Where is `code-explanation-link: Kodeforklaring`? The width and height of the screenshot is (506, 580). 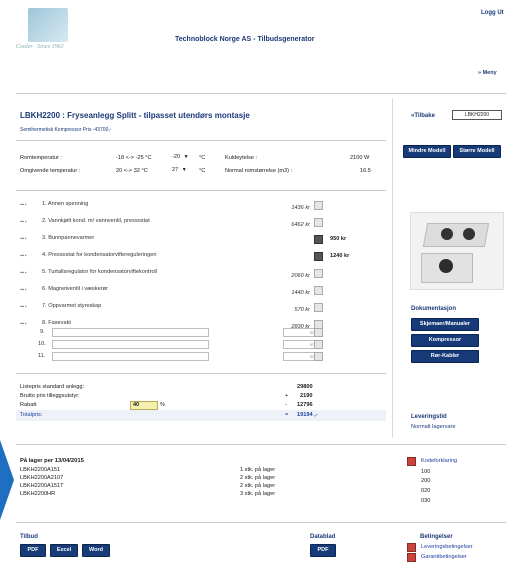 code-explanation-link: Kodeforklaring is located at coordinates (439, 461).